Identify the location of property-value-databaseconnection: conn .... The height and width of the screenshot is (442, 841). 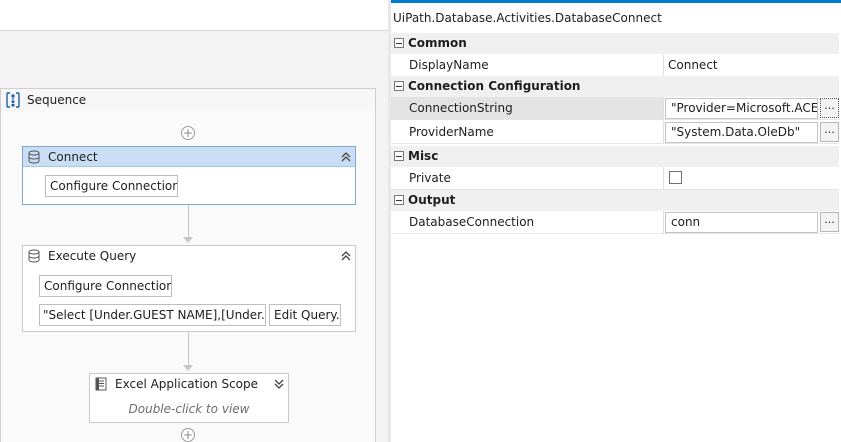
(752, 222).